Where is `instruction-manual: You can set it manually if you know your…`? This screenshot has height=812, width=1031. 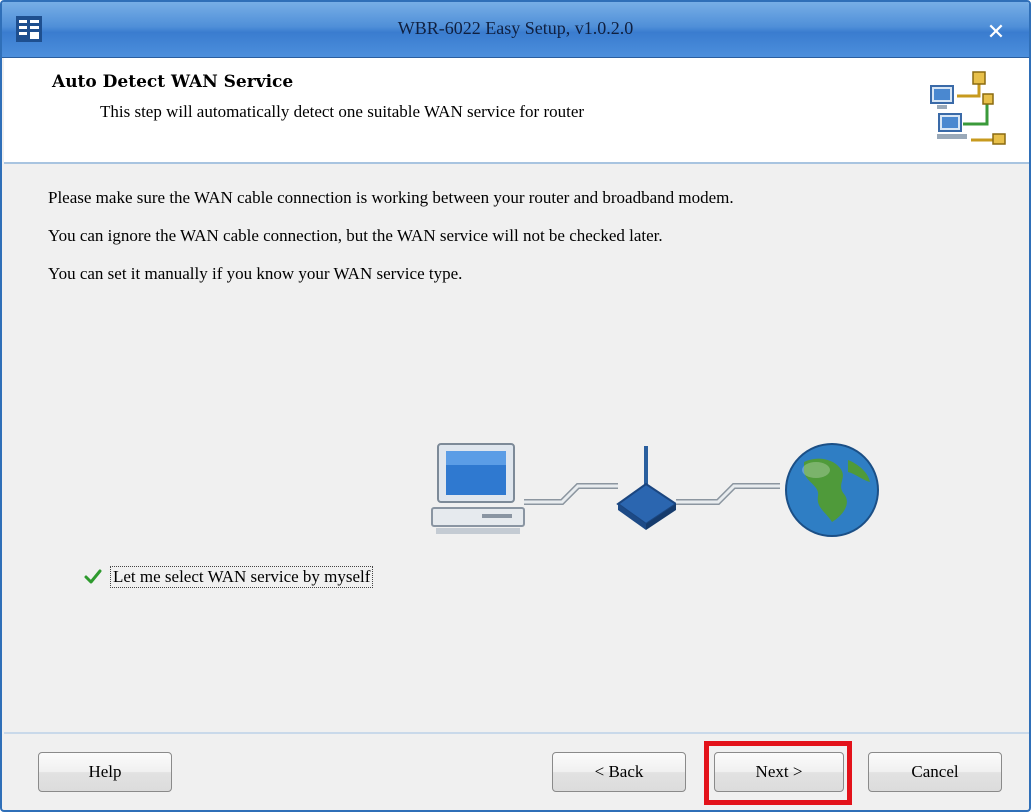
instruction-manual: You can set it manually if you know your… is located at coordinates (255, 273).